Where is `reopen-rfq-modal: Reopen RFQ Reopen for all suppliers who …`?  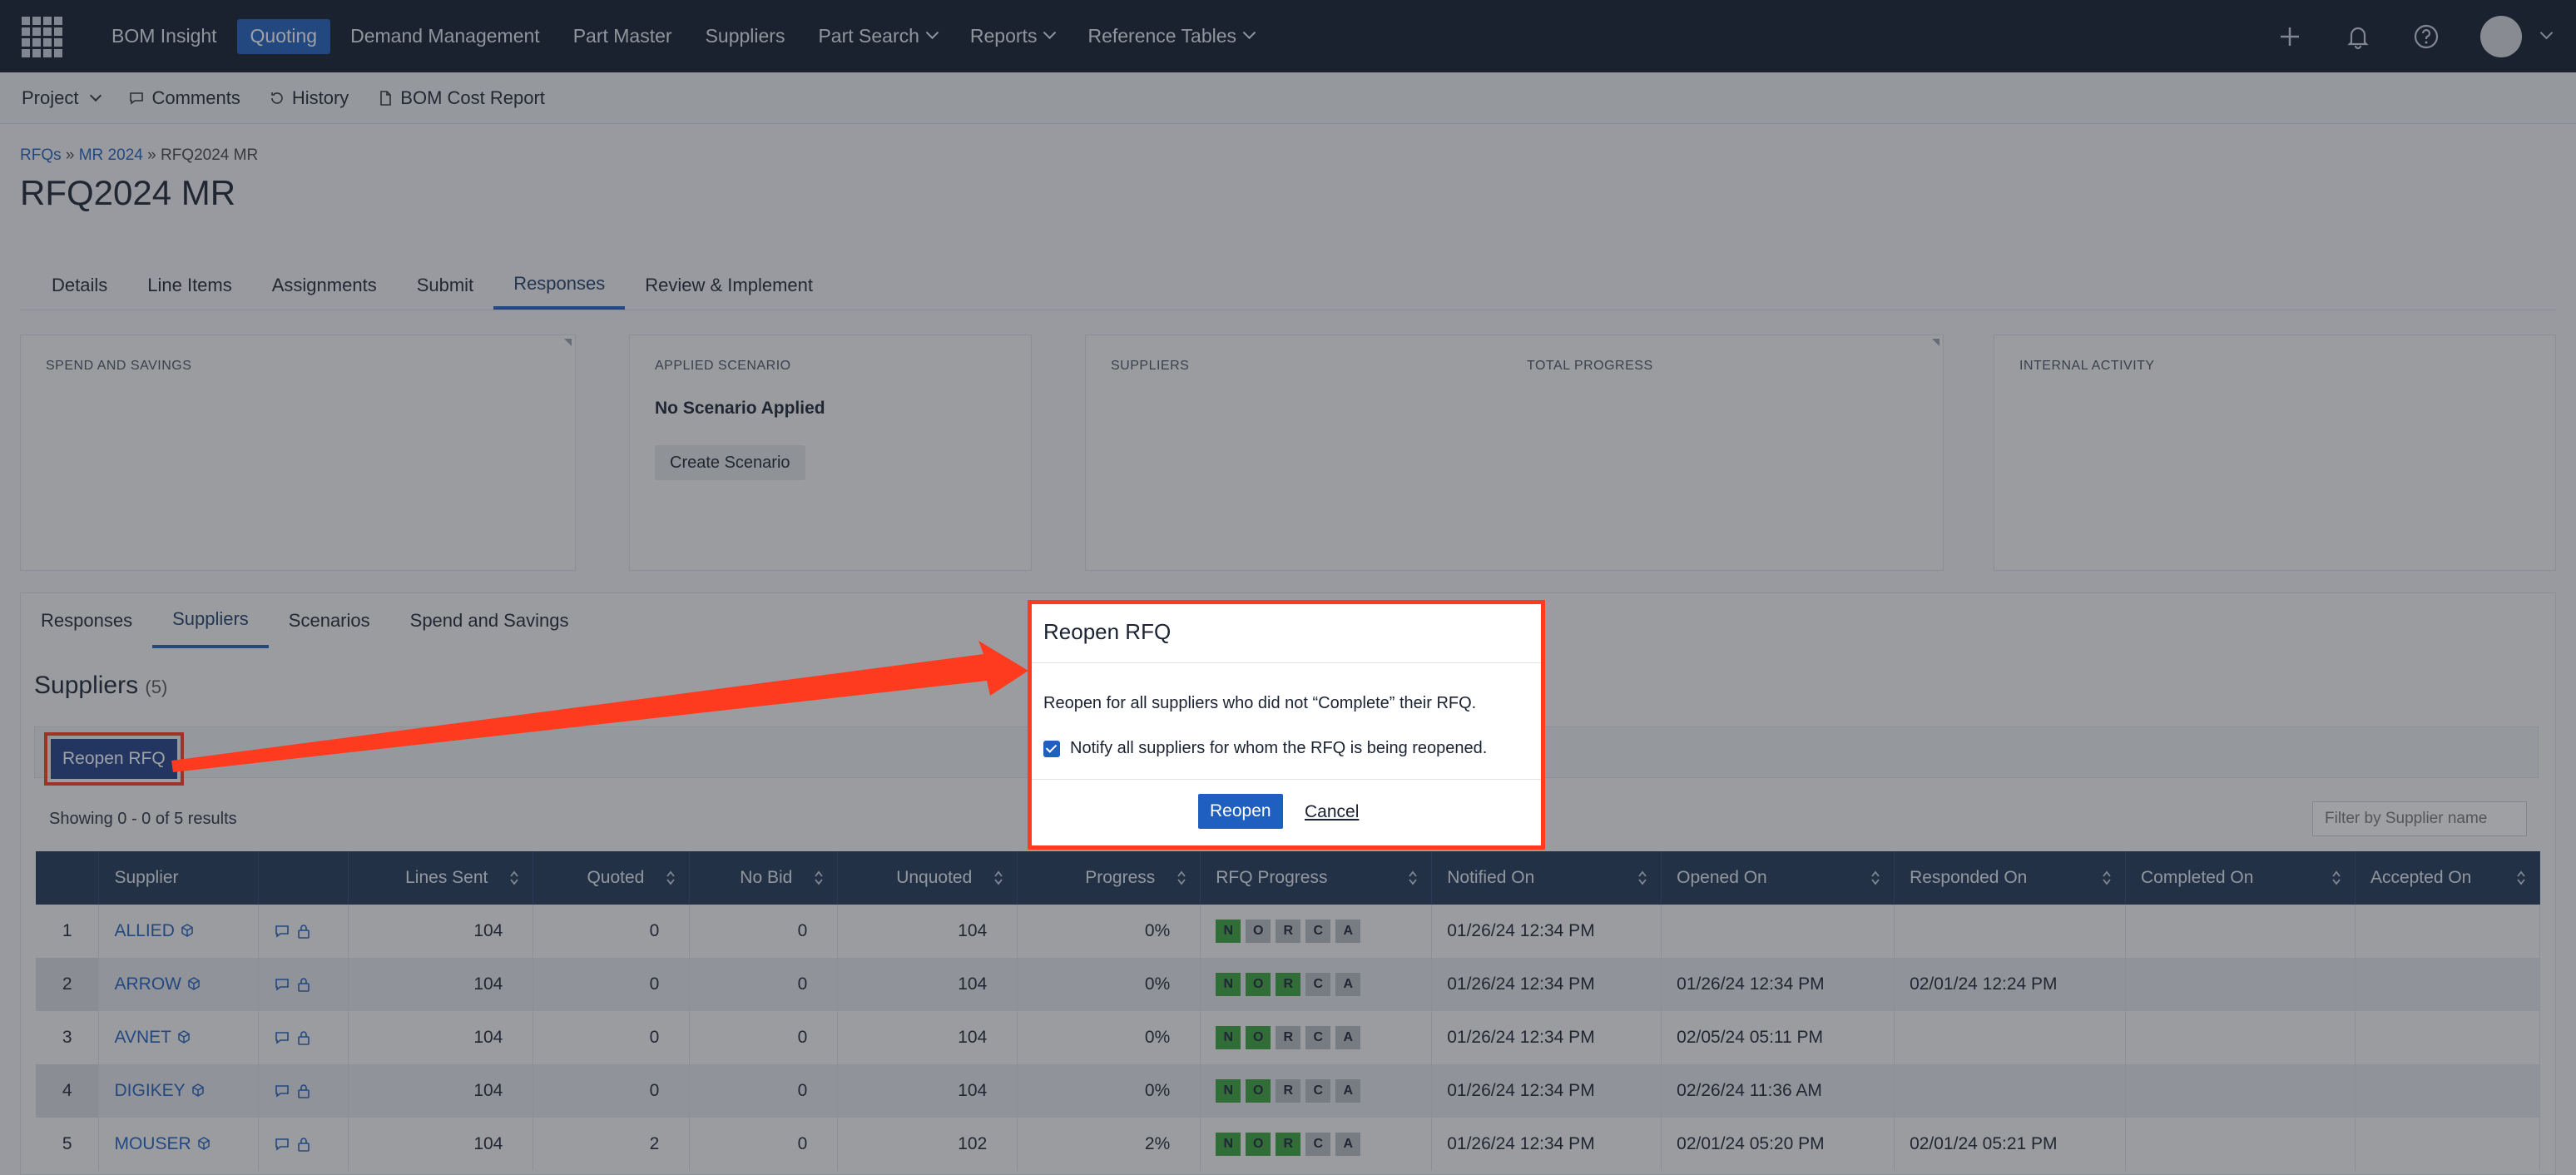 reopen-rfq-modal: Reopen RFQ Reopen for all suppliers who … is located at coordinates (1287, 725).